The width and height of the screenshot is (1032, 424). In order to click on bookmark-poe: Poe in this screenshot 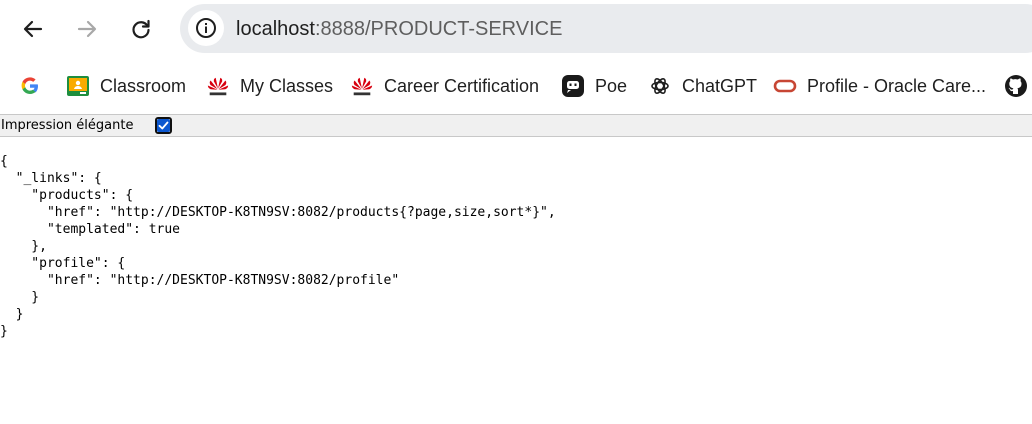, I will do `click(594, 86)`.